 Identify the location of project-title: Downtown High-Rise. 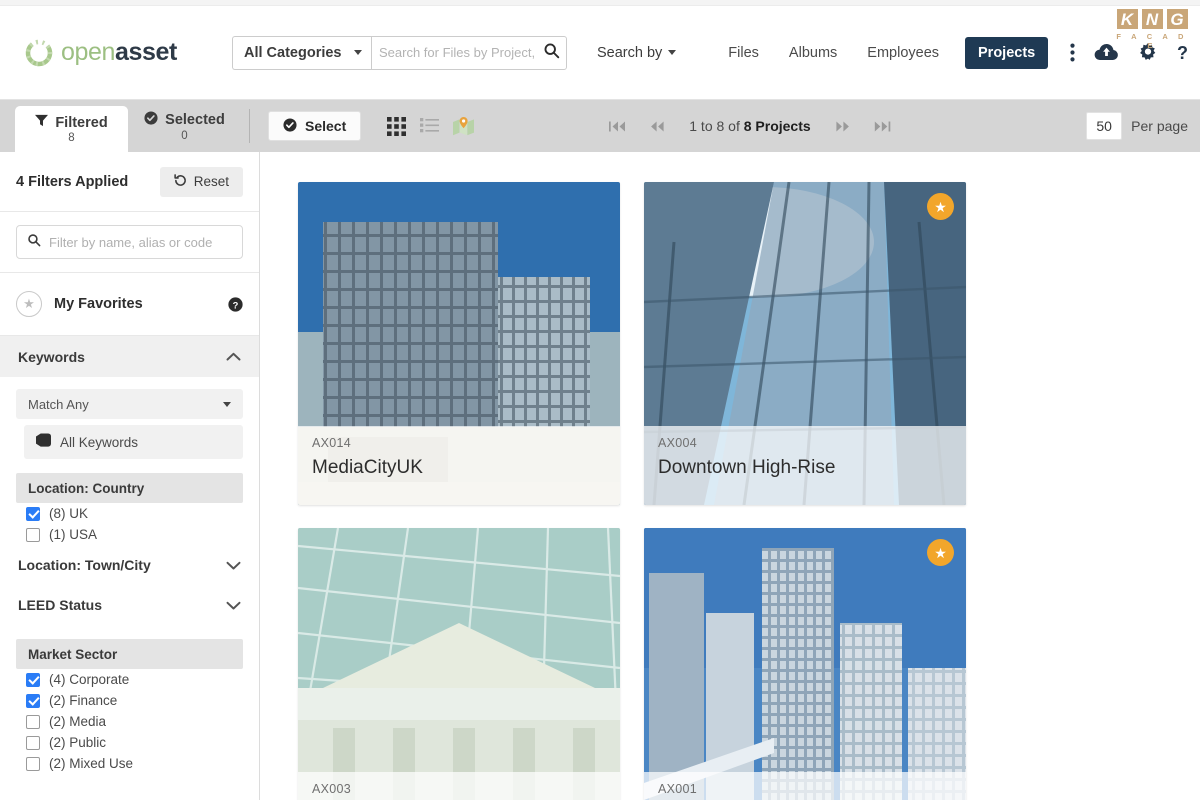
(747, 467).